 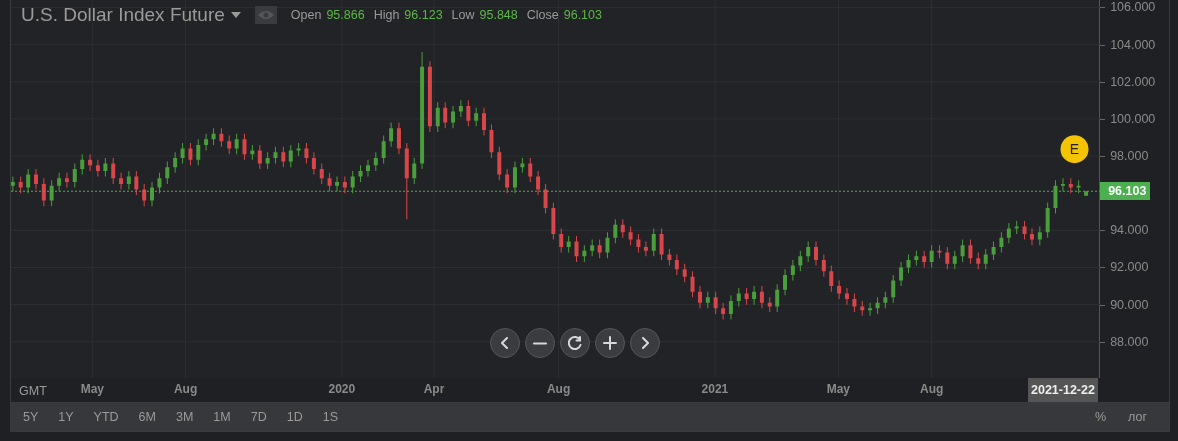 What do you see at coordinates (1137, 417) in the screenshot?
I see `scale-option: лог` at bounding box center [1137, 417].